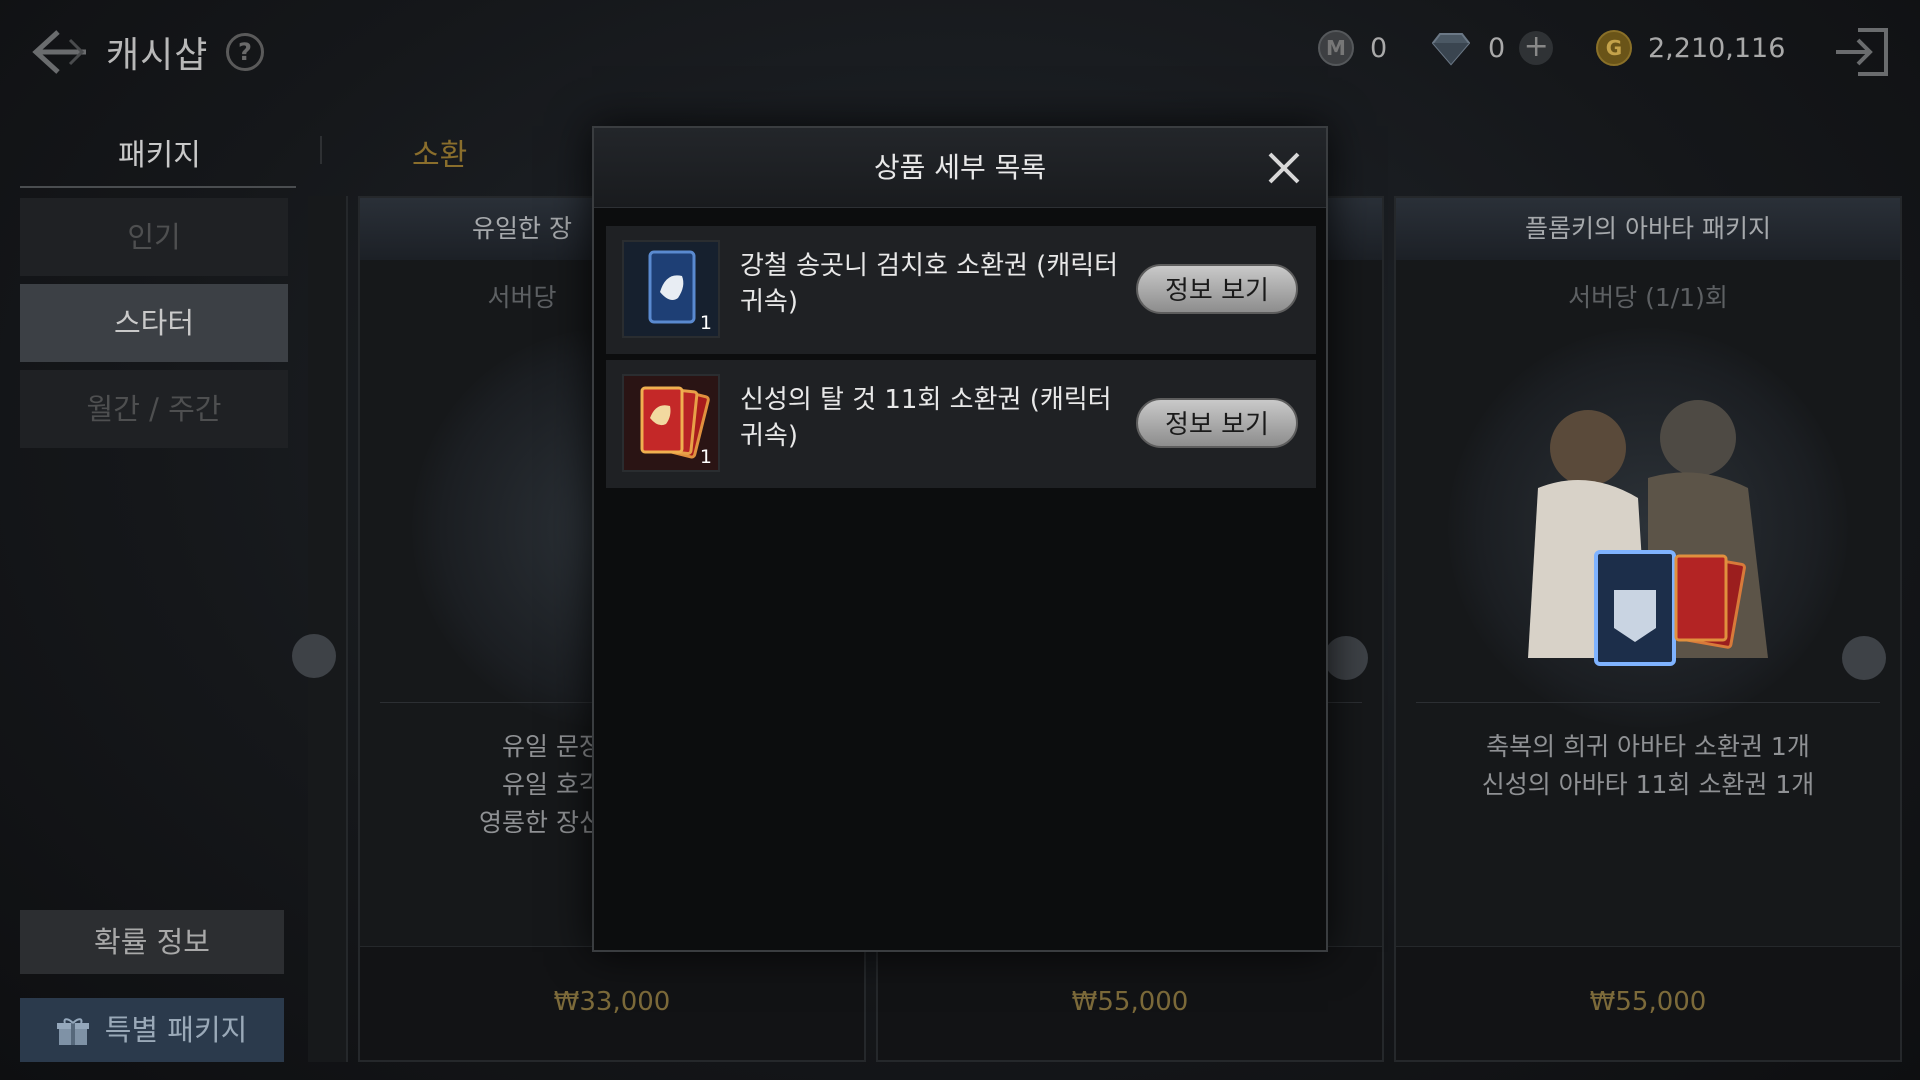 The height and width of the screenshot is (1080, 1920). What do you see at coordinates (439, 152) in the screenshot?
I see `tab-summon: 소환` at bounding box center [439, 152].